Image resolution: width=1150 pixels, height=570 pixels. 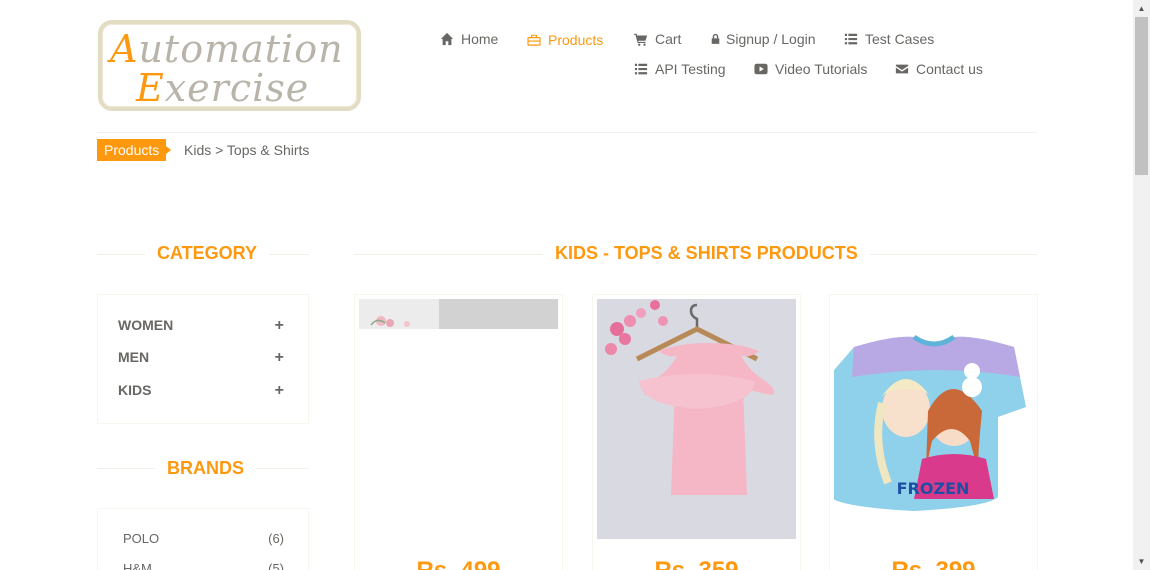 I want to click on nav-products: Products, so click(x=565, y=40).